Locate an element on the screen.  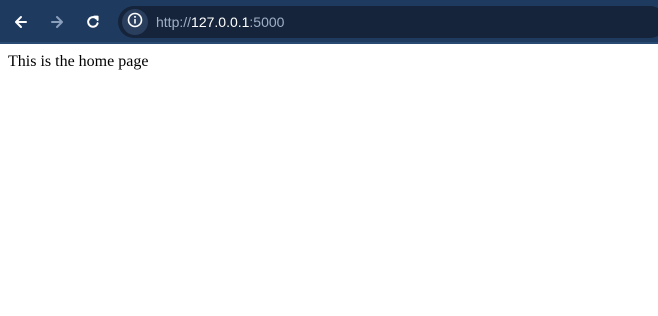
url-scheme: http:// is located at coordinates (174, 22).